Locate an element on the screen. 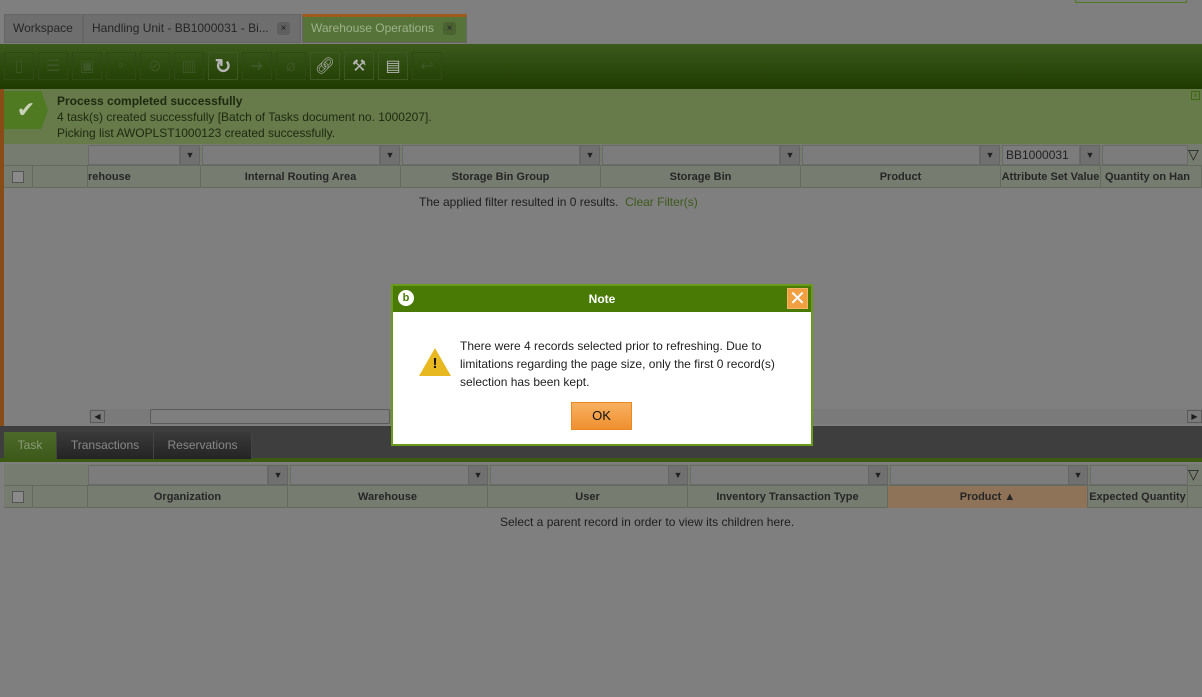 The width and height of the screenshot is (1202, 697). column-header: Attribute Set Value is located at coordinates (1051, 177).